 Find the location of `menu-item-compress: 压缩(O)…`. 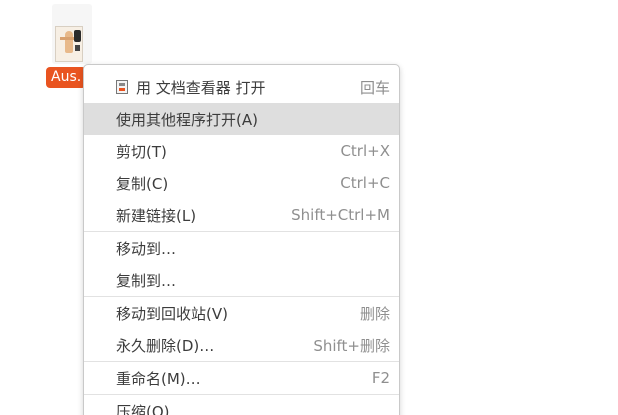

menu-item-compress: 压缩(O)… is located at coordinates (241, 405).